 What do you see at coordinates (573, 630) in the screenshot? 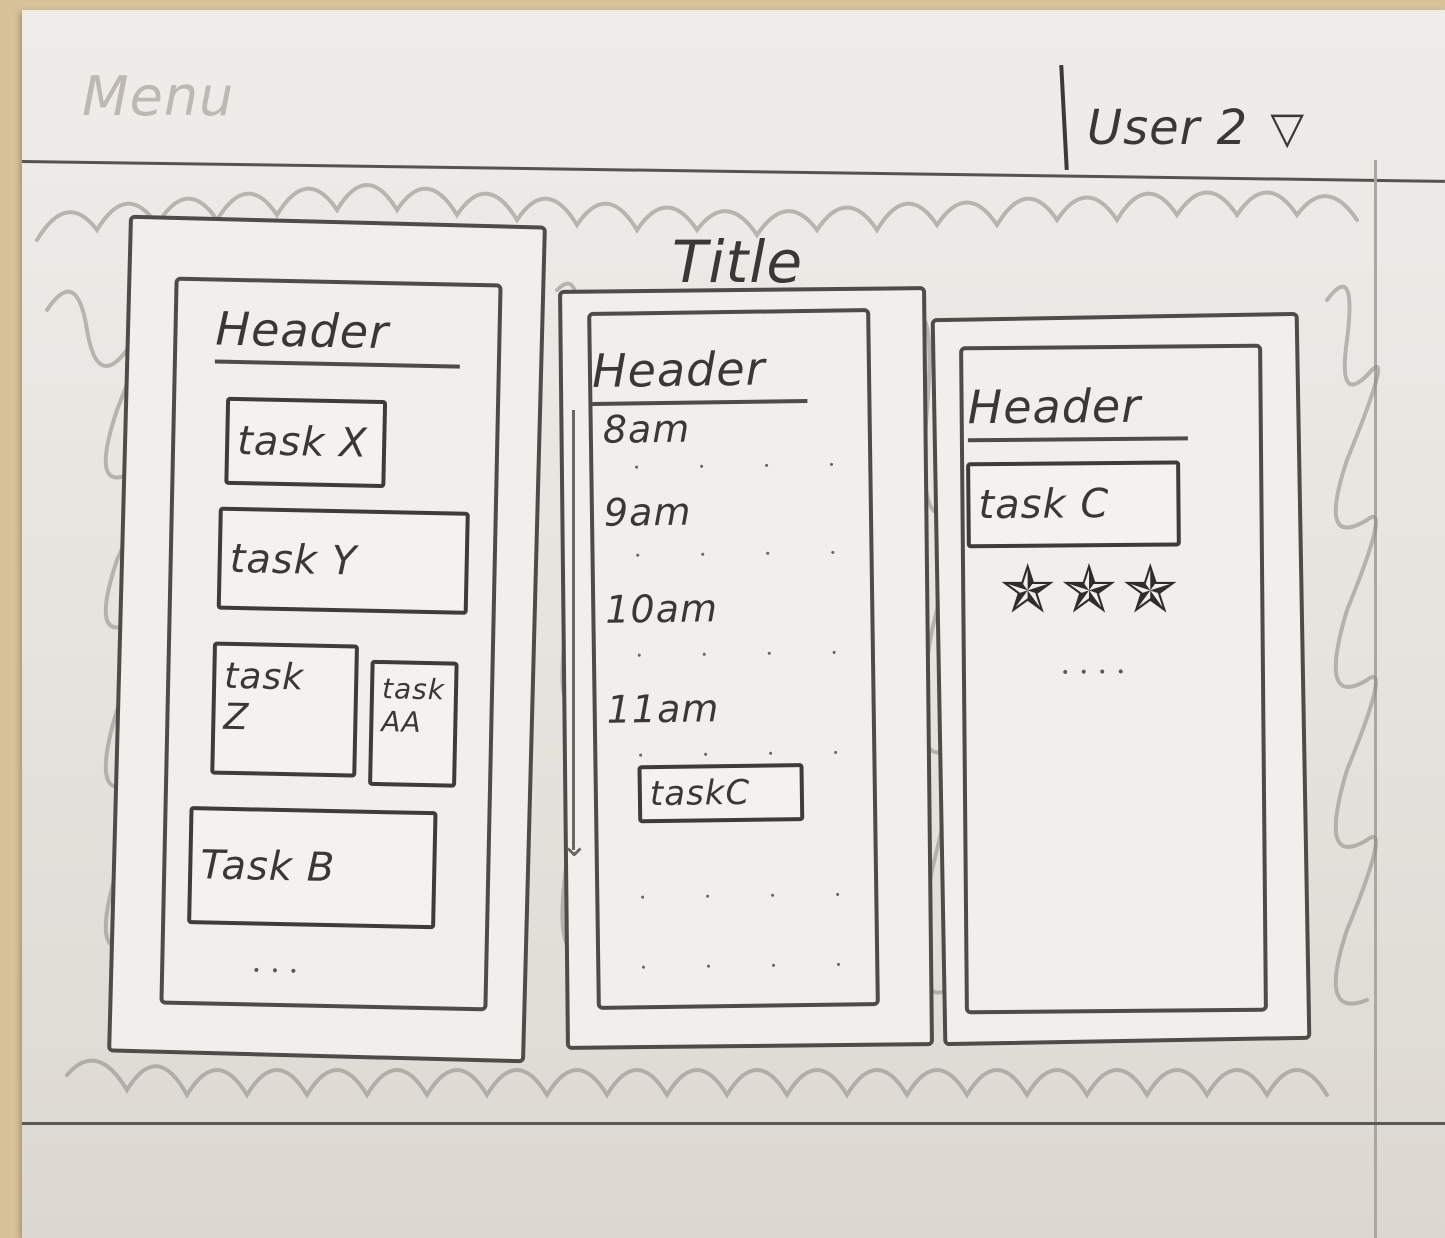
I see `scroll-indicator` at bounding box center [573, 630].